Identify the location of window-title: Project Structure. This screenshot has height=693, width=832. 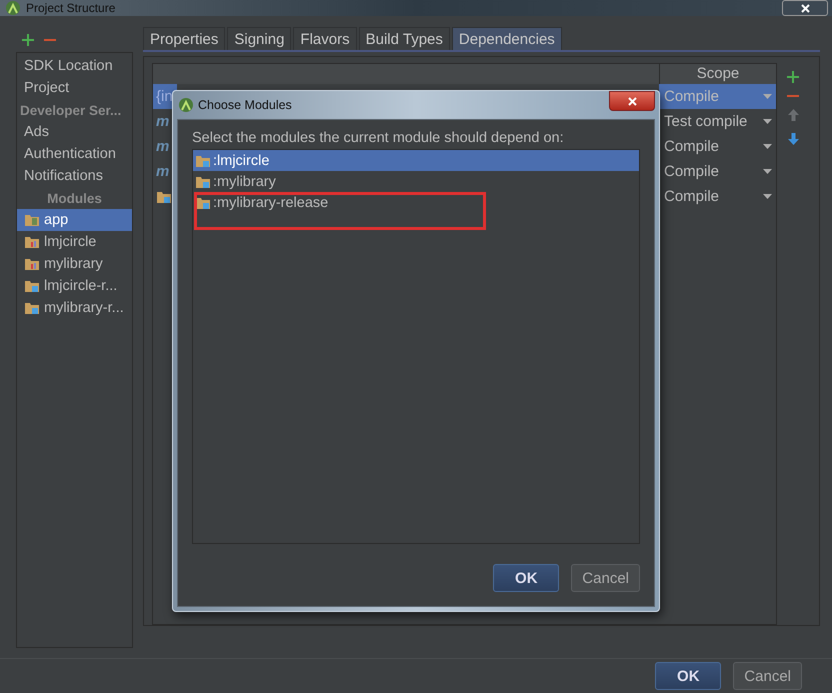
(71, 8).